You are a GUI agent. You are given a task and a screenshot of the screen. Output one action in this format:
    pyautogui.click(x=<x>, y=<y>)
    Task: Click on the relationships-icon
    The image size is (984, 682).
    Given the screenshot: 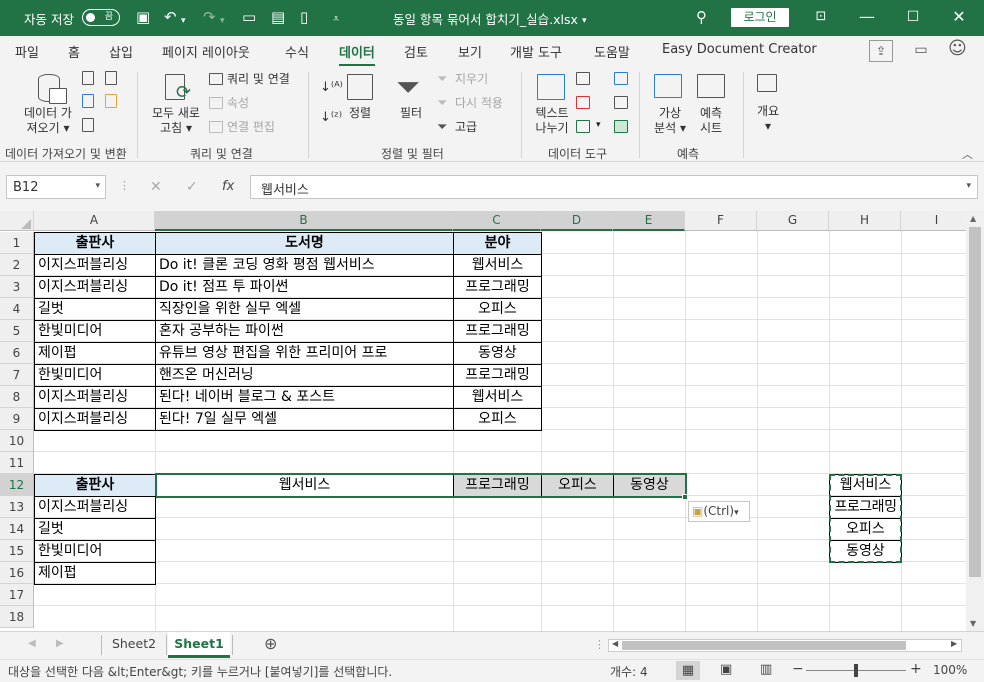 What is the action you would take?
    pyautogui.click(x=621, y=102)
    